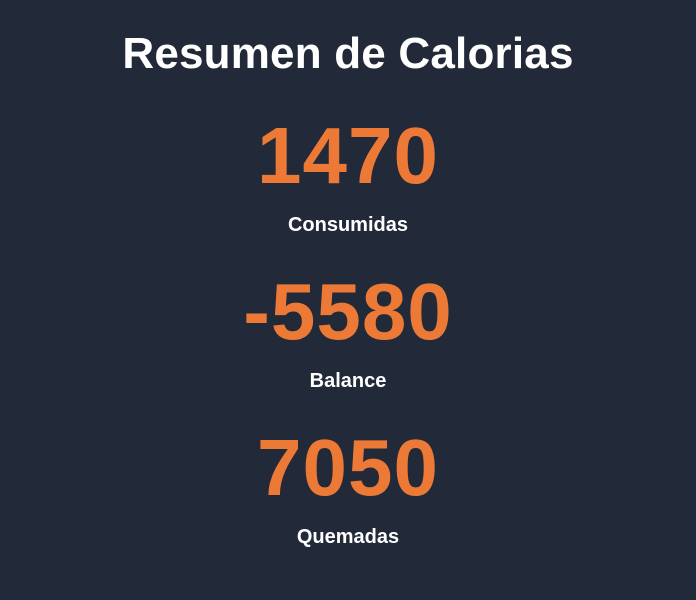 The height and width of the screenshot is (600, 696). I want to click on balance-label: Balance, so click(348, 381).